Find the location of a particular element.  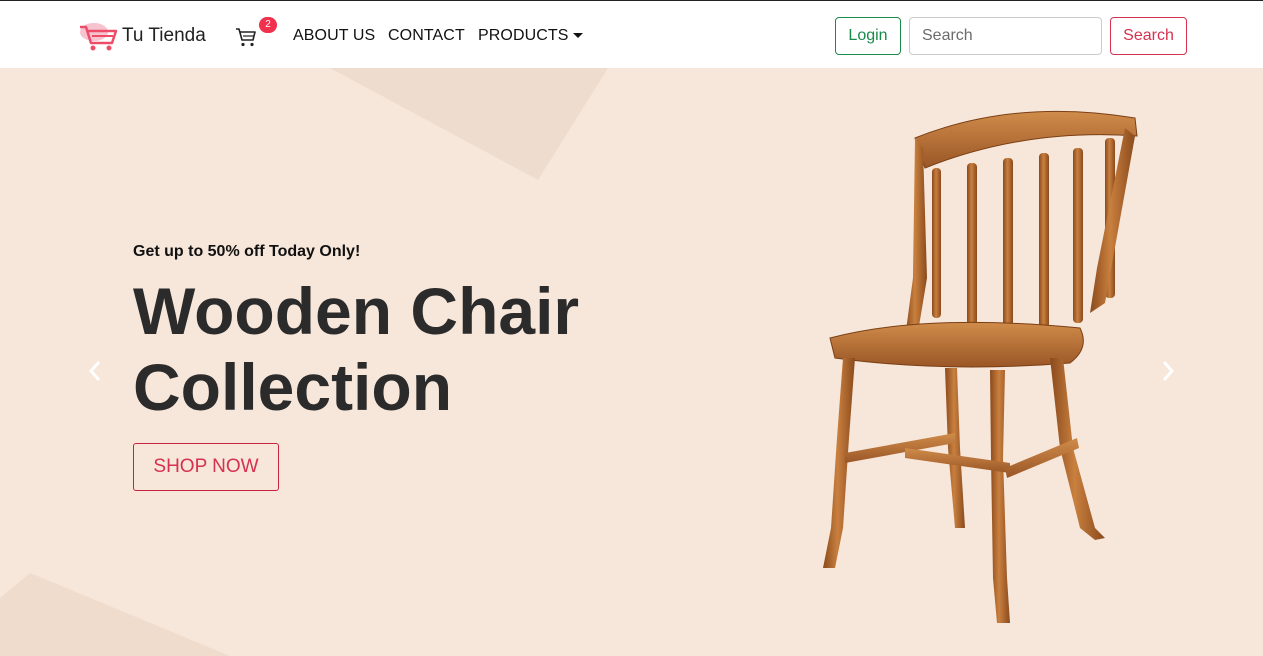

brand-name: Tu Tienda is located at coordinates (164, 35).